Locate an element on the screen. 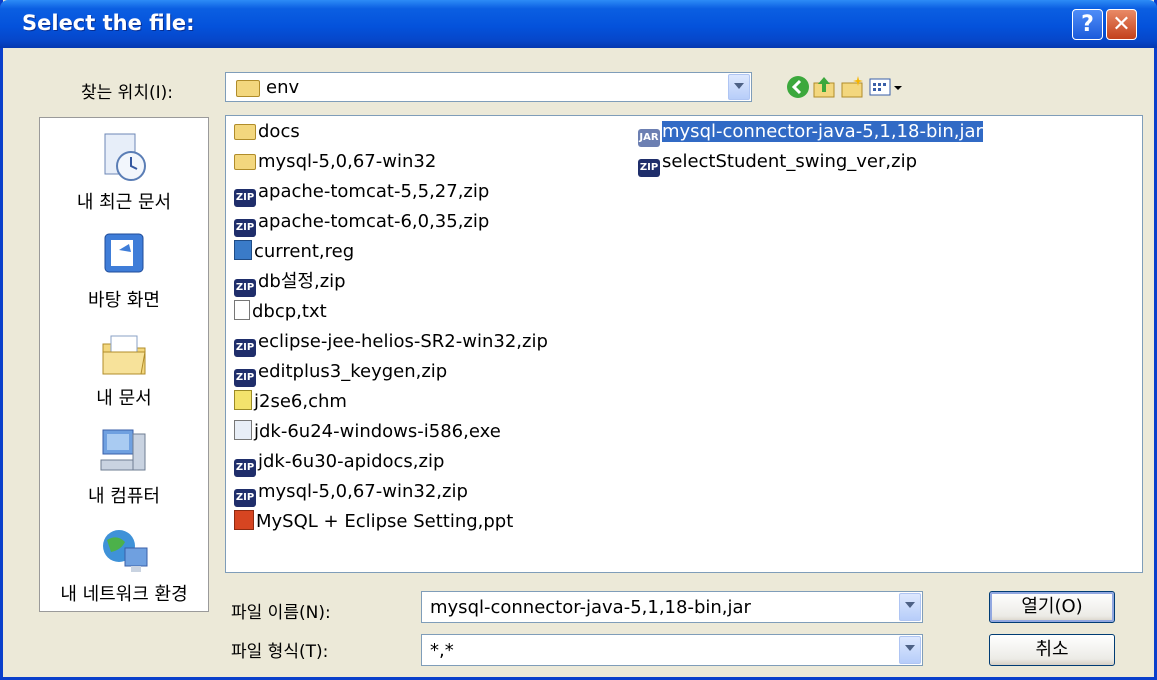  list-item: docs is located at coordinates (267, 132).